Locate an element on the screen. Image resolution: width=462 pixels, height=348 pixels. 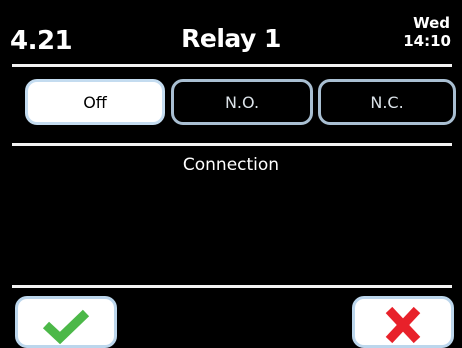
option-off-button: Off is located at coordinates (95, 102).